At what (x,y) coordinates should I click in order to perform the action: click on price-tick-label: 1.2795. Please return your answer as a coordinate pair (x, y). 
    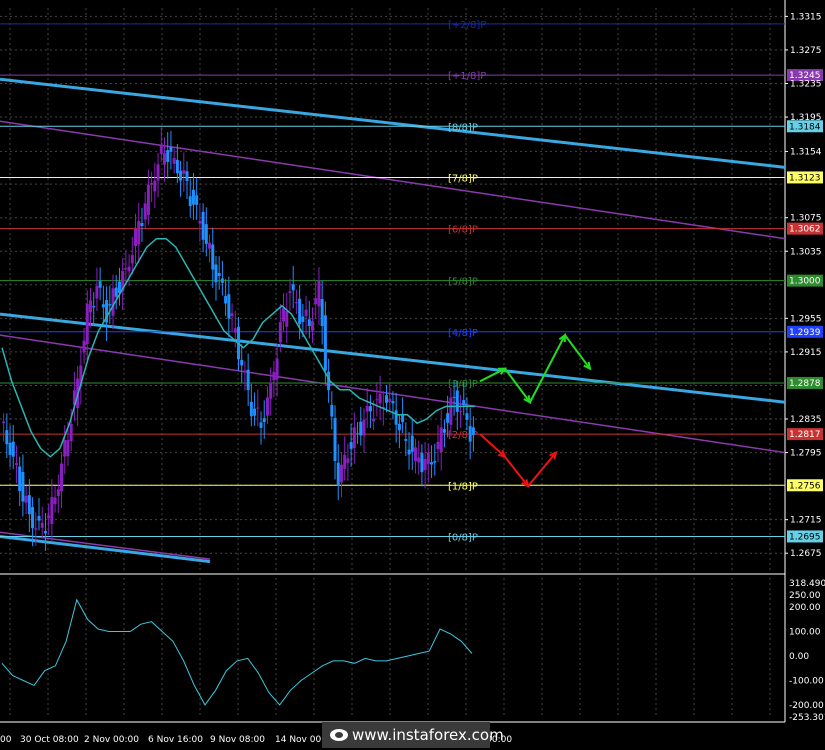
    Looking at the image, I should click on (806, 454).